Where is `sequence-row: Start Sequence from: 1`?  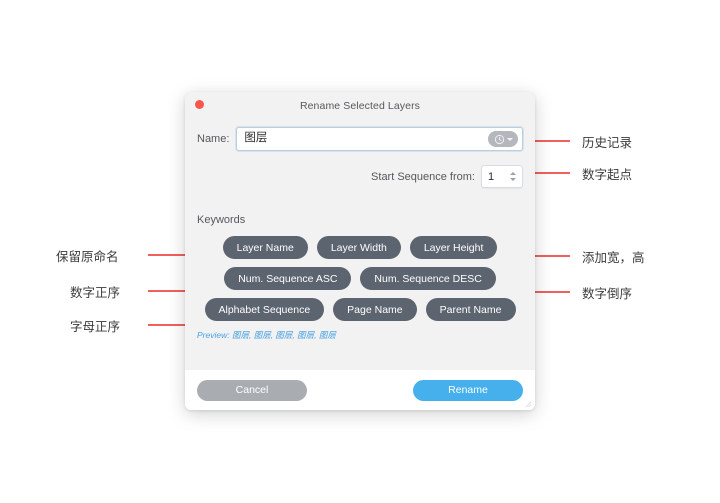
sequence-row: Start Sequence from: 1 is located at coordinates (360, 176).